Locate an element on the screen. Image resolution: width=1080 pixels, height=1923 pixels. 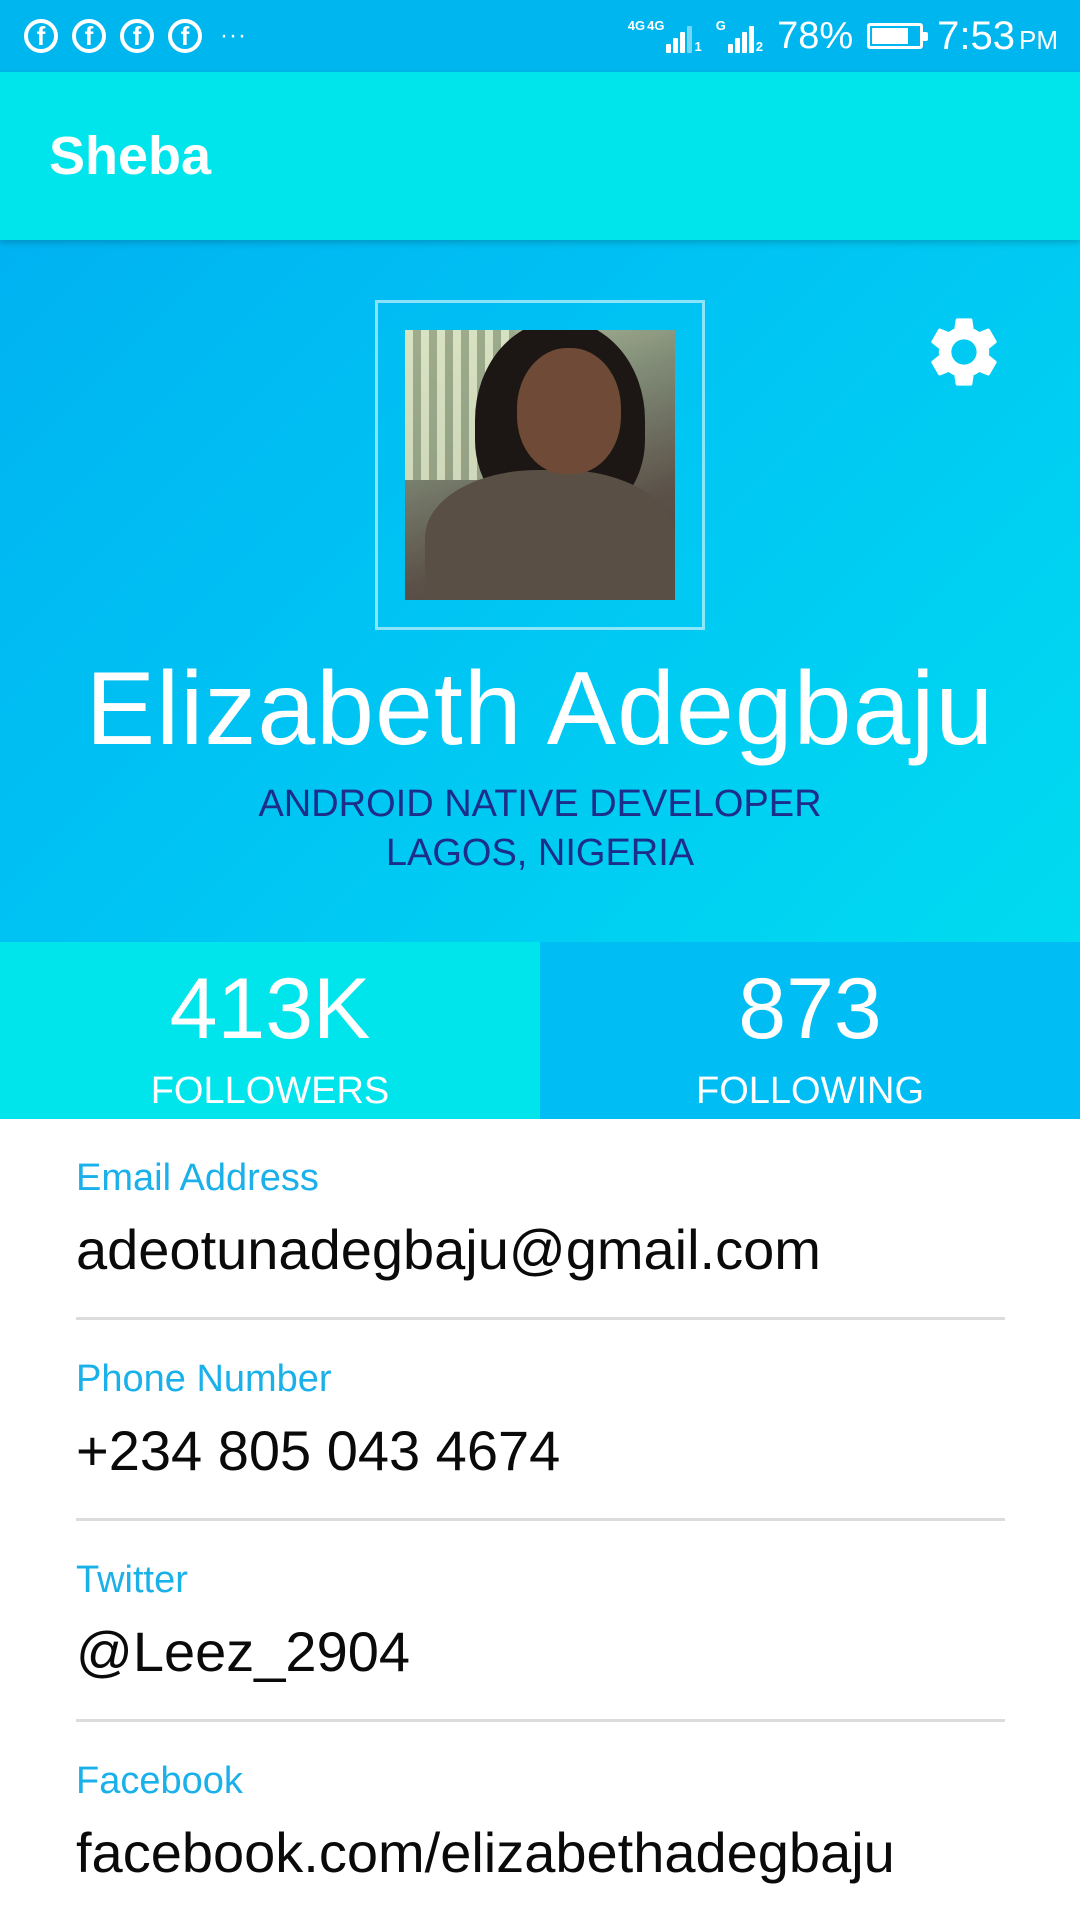
profile-photo-frame is located at coordinates (540, 465).